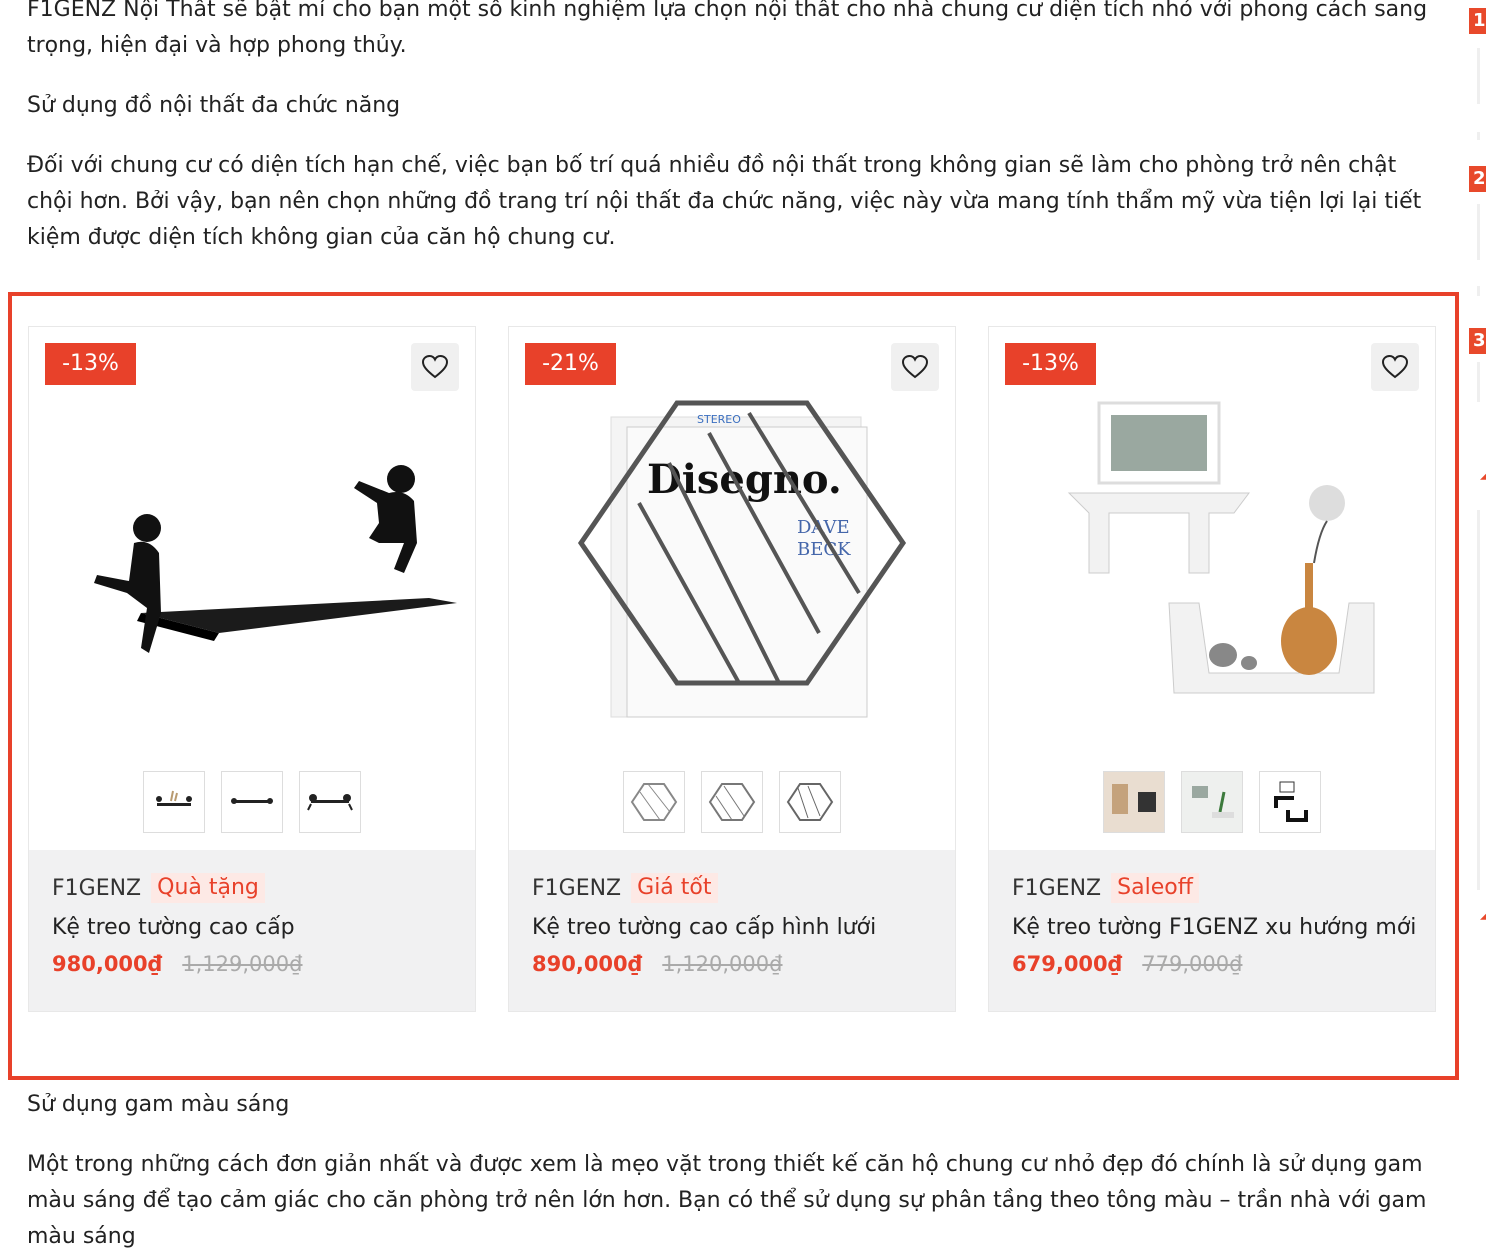  What do you see at coordinates (214, 105) in the screenshot?
I see `section-heading-multifunction: Sử dụng đồ nội thất đa chức năng` at bounding box center [214, 105].